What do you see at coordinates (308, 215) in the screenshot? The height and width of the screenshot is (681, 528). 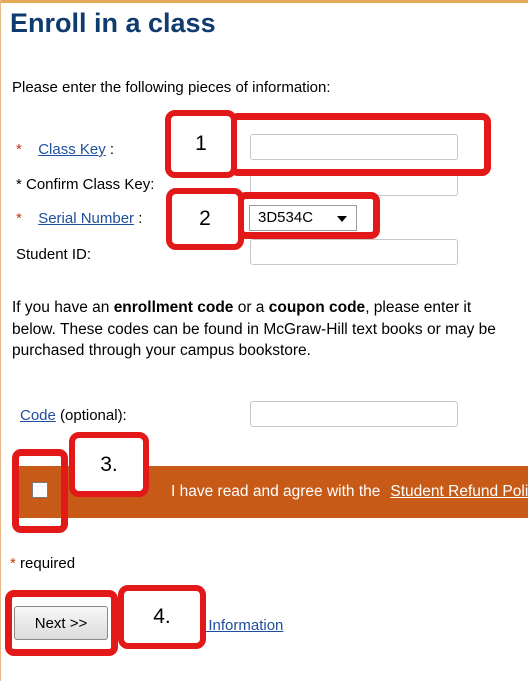 I see `highlight-box-serial-number` at bounding box center [308, 215].